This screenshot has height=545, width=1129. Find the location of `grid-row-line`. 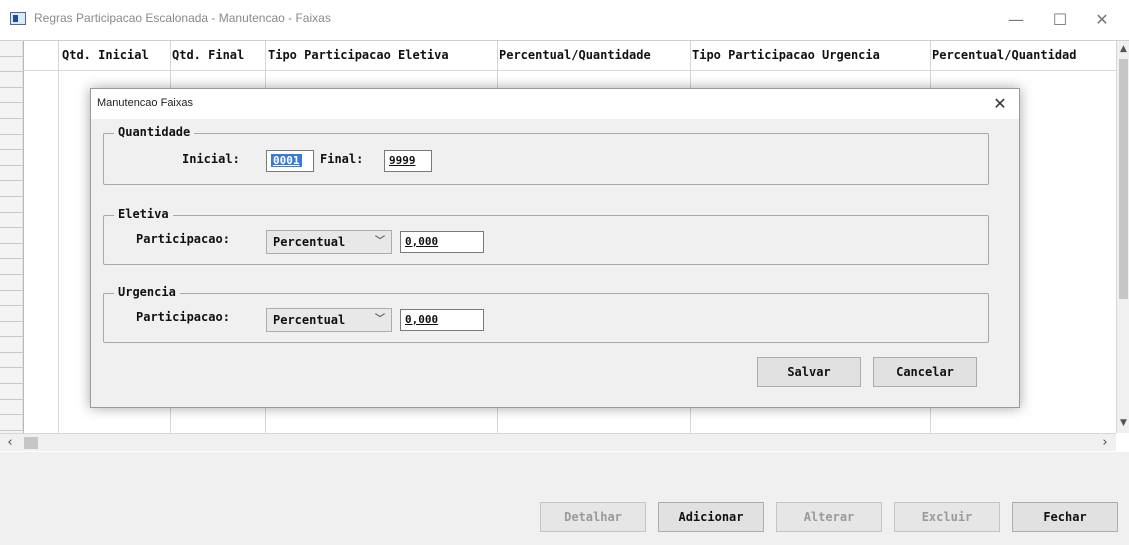

grid-row-line is located at coordinates (570, 70).